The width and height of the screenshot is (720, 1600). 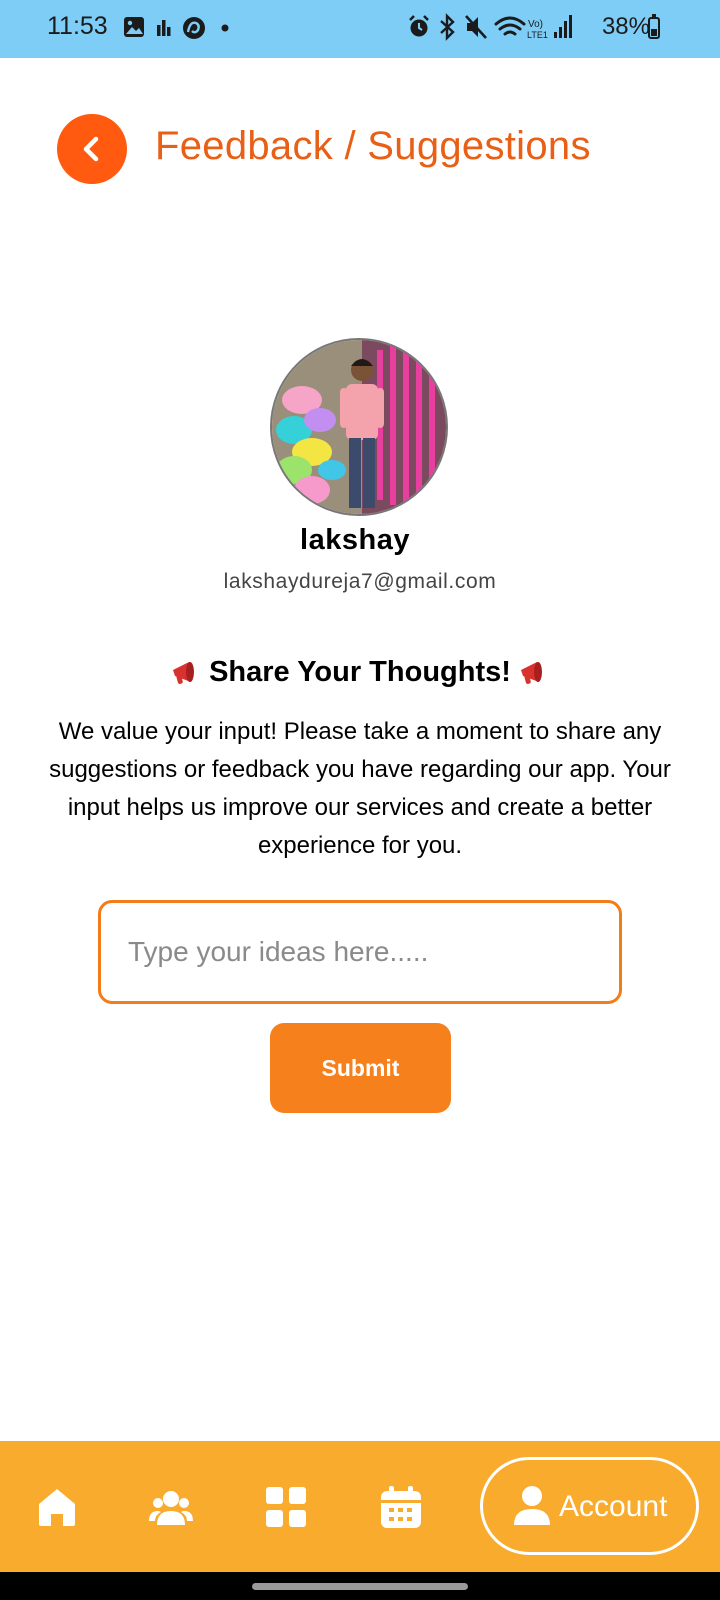 I want to click on share-heading: Share Your Thoughts!, so click(x=360, y=673).